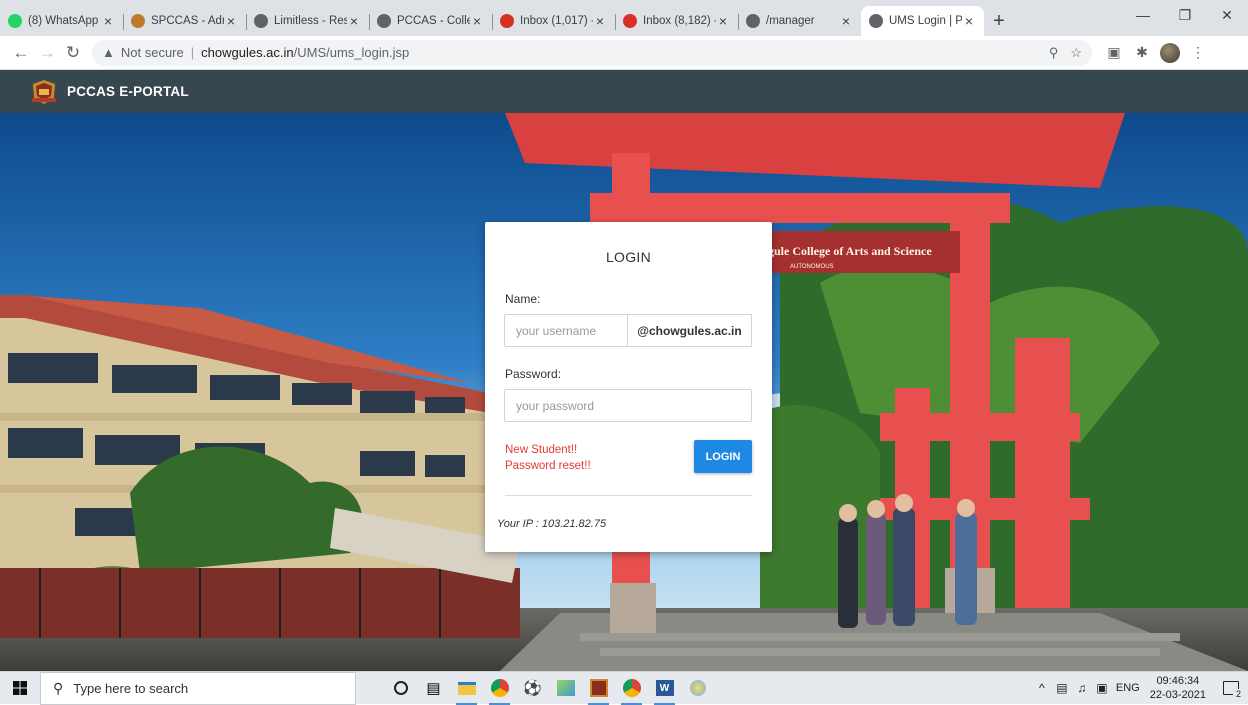 This screenshot has width=1248, height=705. I want to click on extension-icon: ▣, so click(1114, 53).